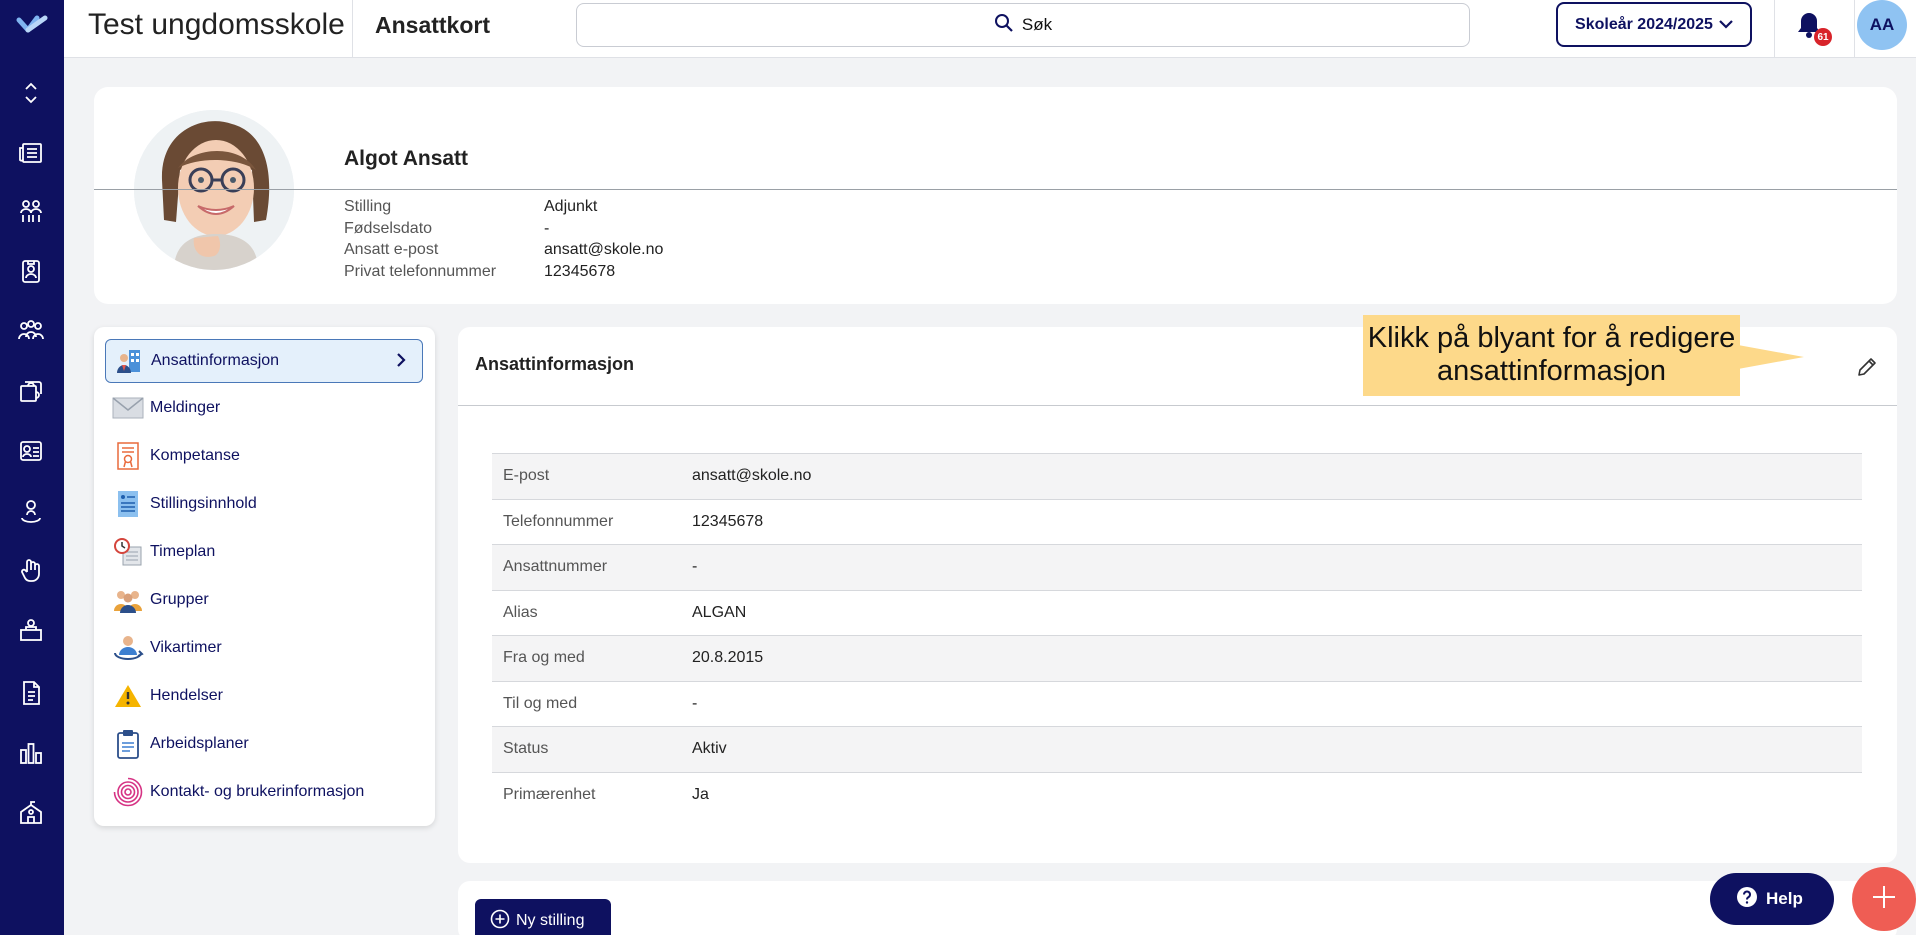 The height and width of the screenshot is (935, 1916). What do you see at coordinates (550, 920) in the screenshot?
I see `new-position-label: Ny stilling` at bounding box center [550, 920].